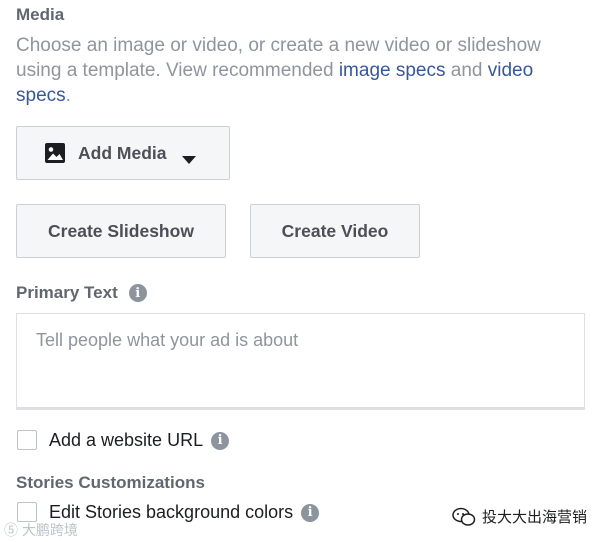 The image size is (597, 542). What do you see at coordinates (464, 517) in the screenshot?
I see `wechat-icon` at bounding box center [464, 517].